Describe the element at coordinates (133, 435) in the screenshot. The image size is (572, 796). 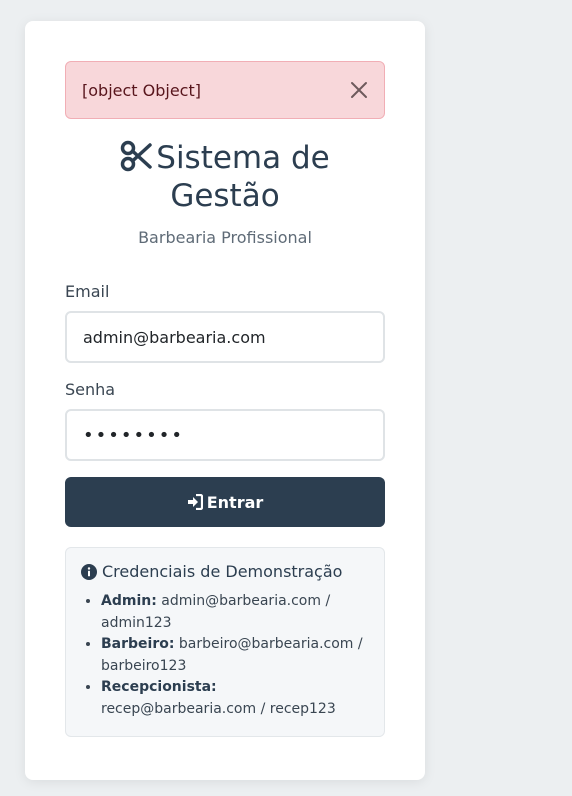
I see `password-value: ••••••••` at that location.